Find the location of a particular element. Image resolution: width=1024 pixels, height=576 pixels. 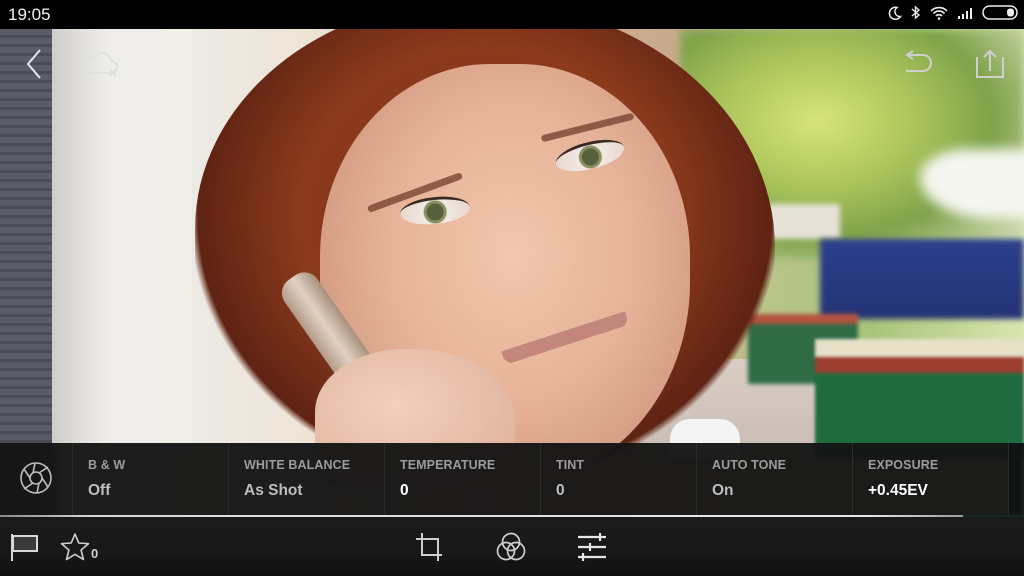

cloud-off-icon is located at coordinates (99, 64).